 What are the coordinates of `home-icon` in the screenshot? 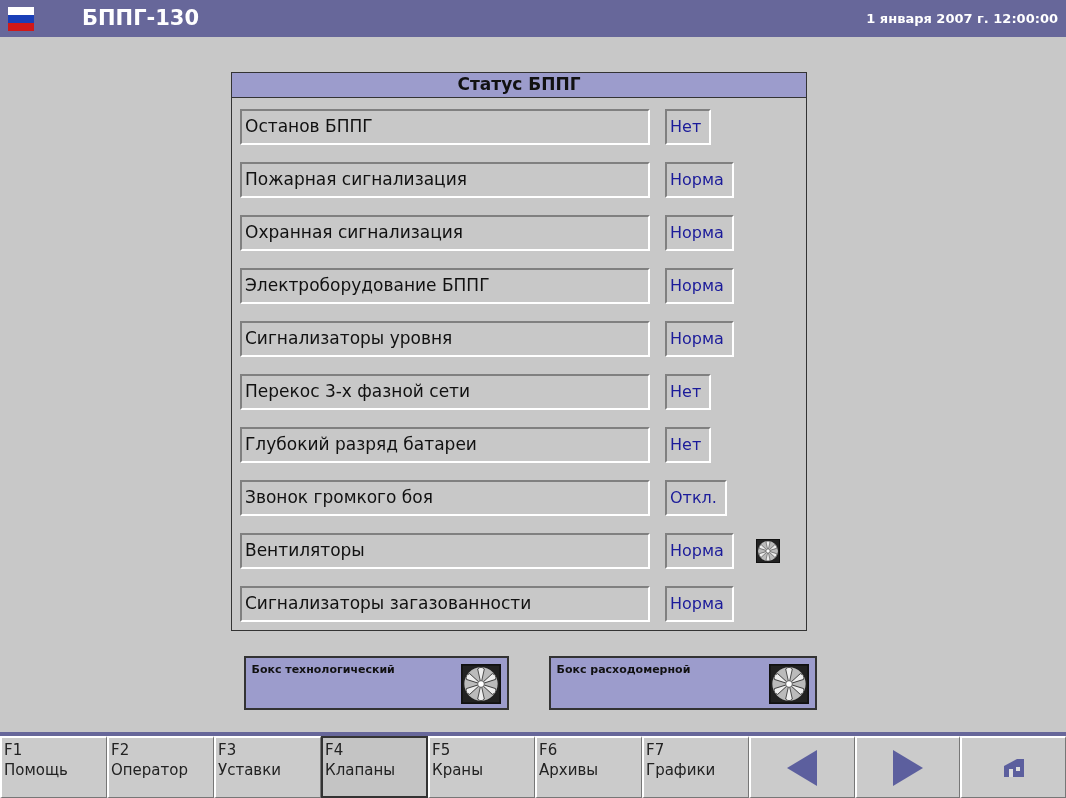 It's located at (1013, 767).